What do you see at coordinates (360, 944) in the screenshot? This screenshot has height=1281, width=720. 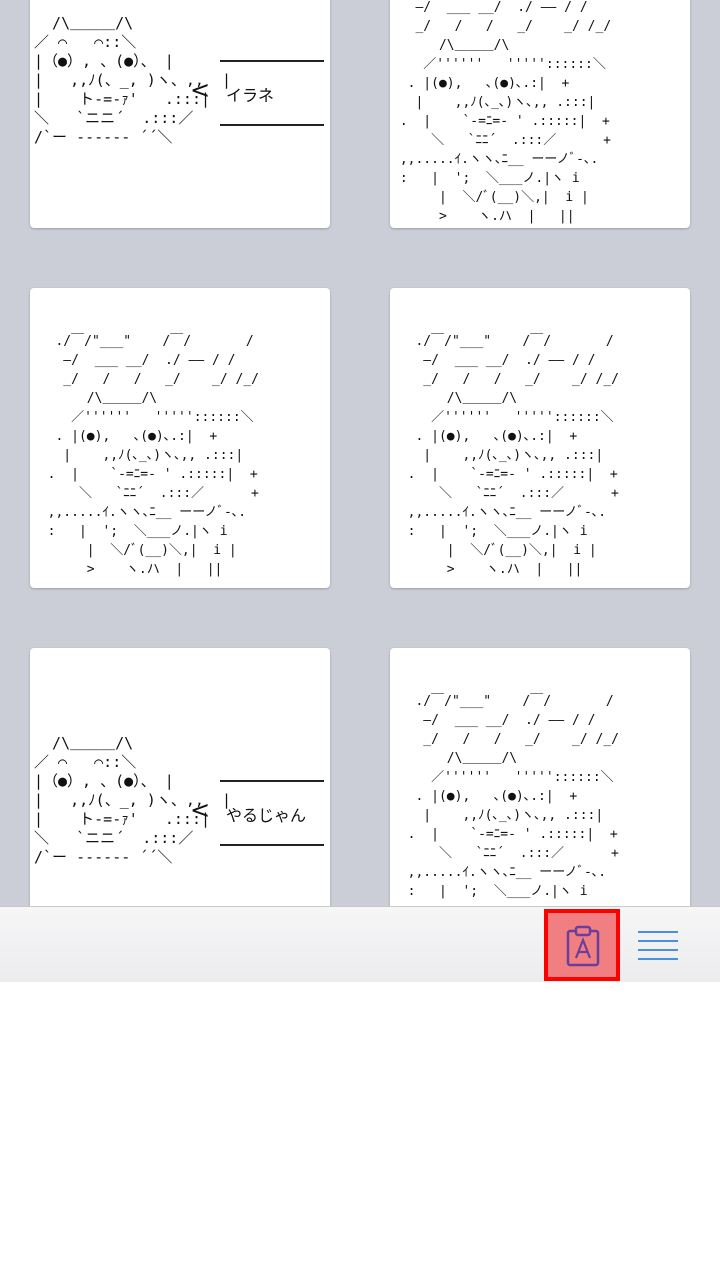 I see `bottom-toolbar` at bounding box center [360, 944].